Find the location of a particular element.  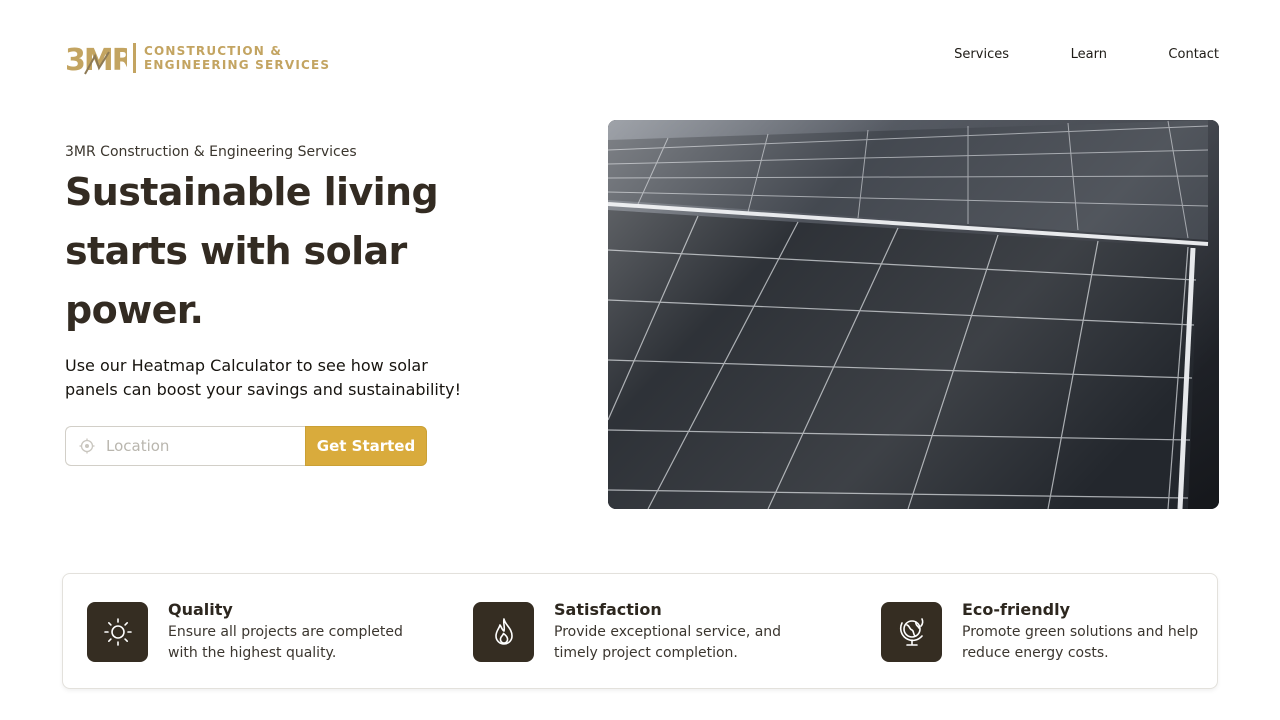

eco-globe-icon is located at coordinates (911, 632).